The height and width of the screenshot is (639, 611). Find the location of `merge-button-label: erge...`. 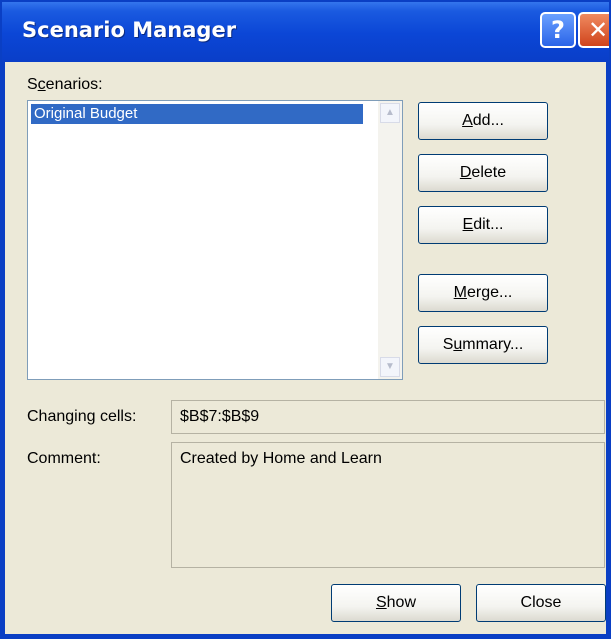

merge-button-label: erge... is located at coordinates (489, 292).